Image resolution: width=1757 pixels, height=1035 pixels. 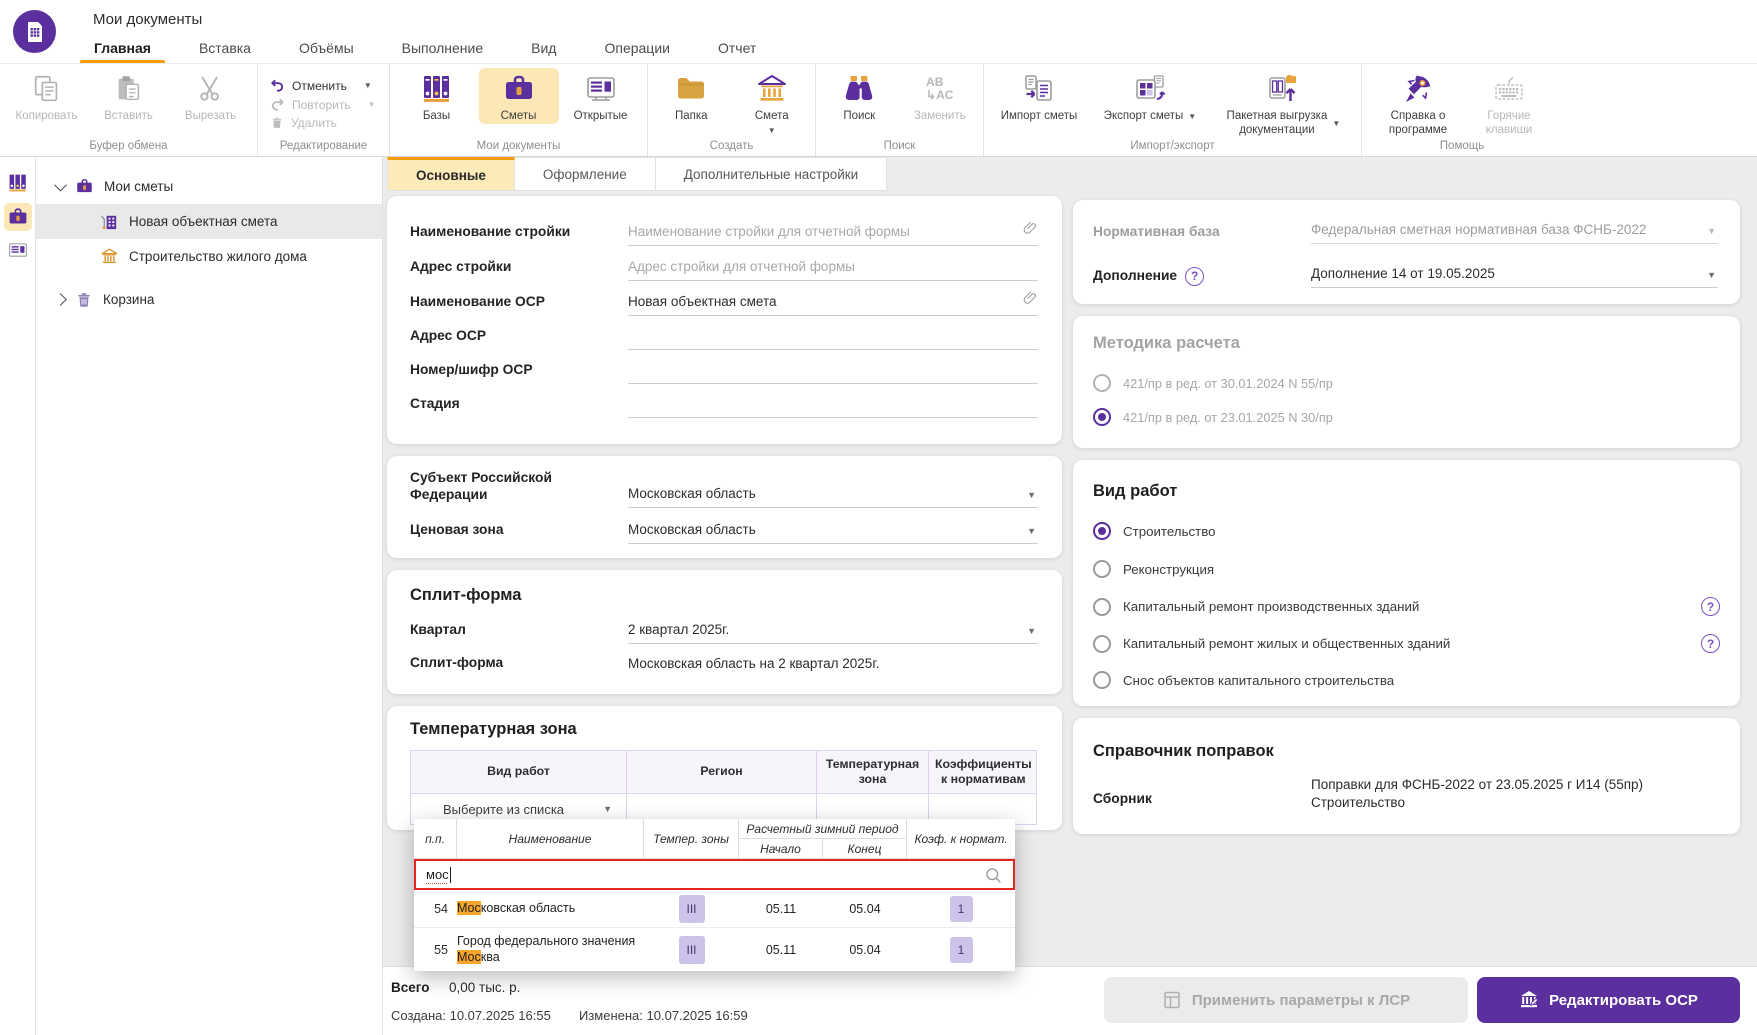 I want to click on menu-tab-operacii: Операции, so click(x=637, y=48).